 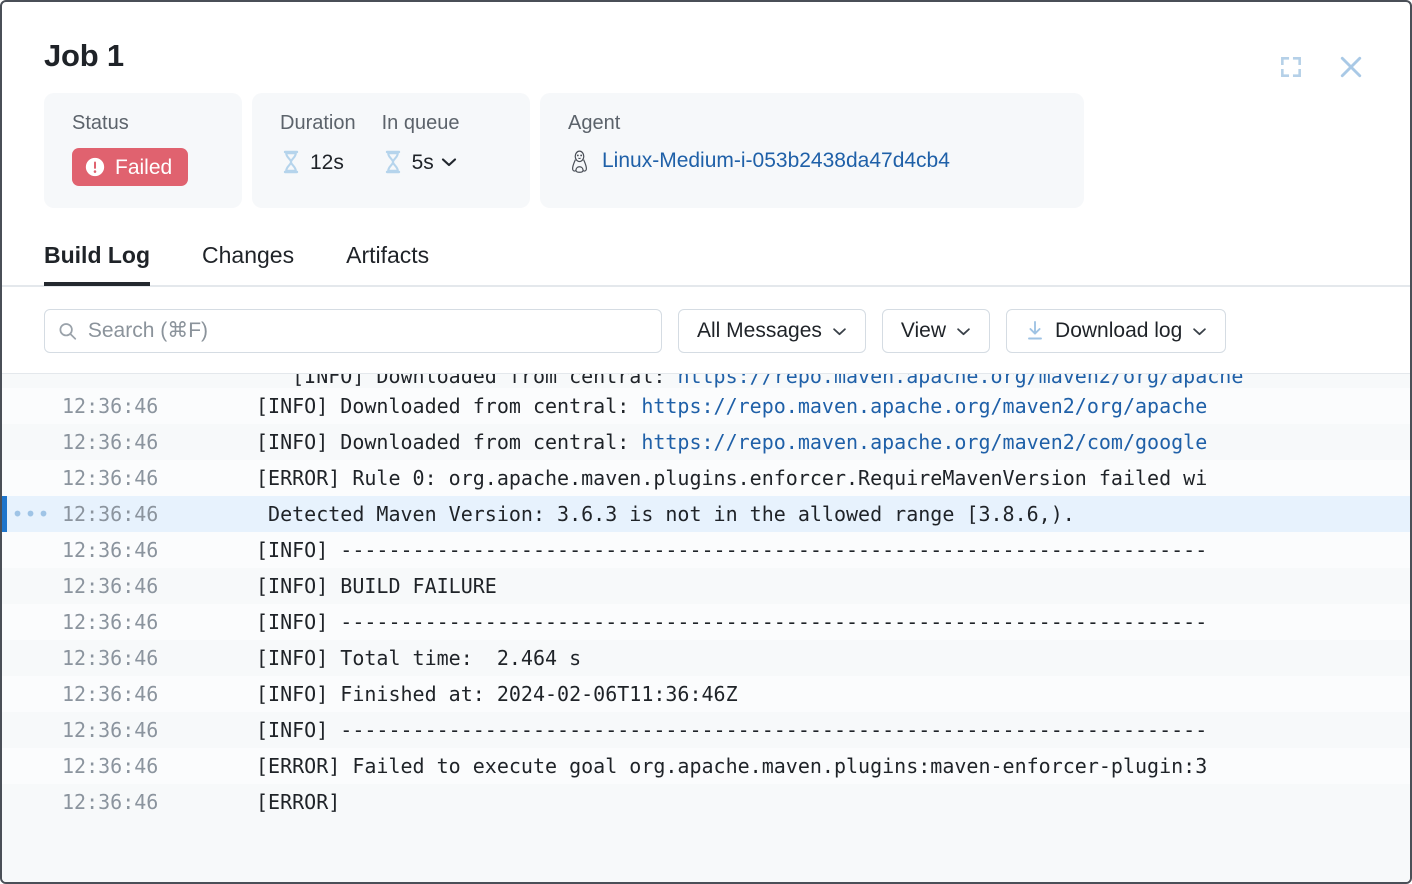 What do you see at coordinates (1119, 330) in the screenshot?
I see `download-log-label: Download log` at bounding box center [1119, 330].